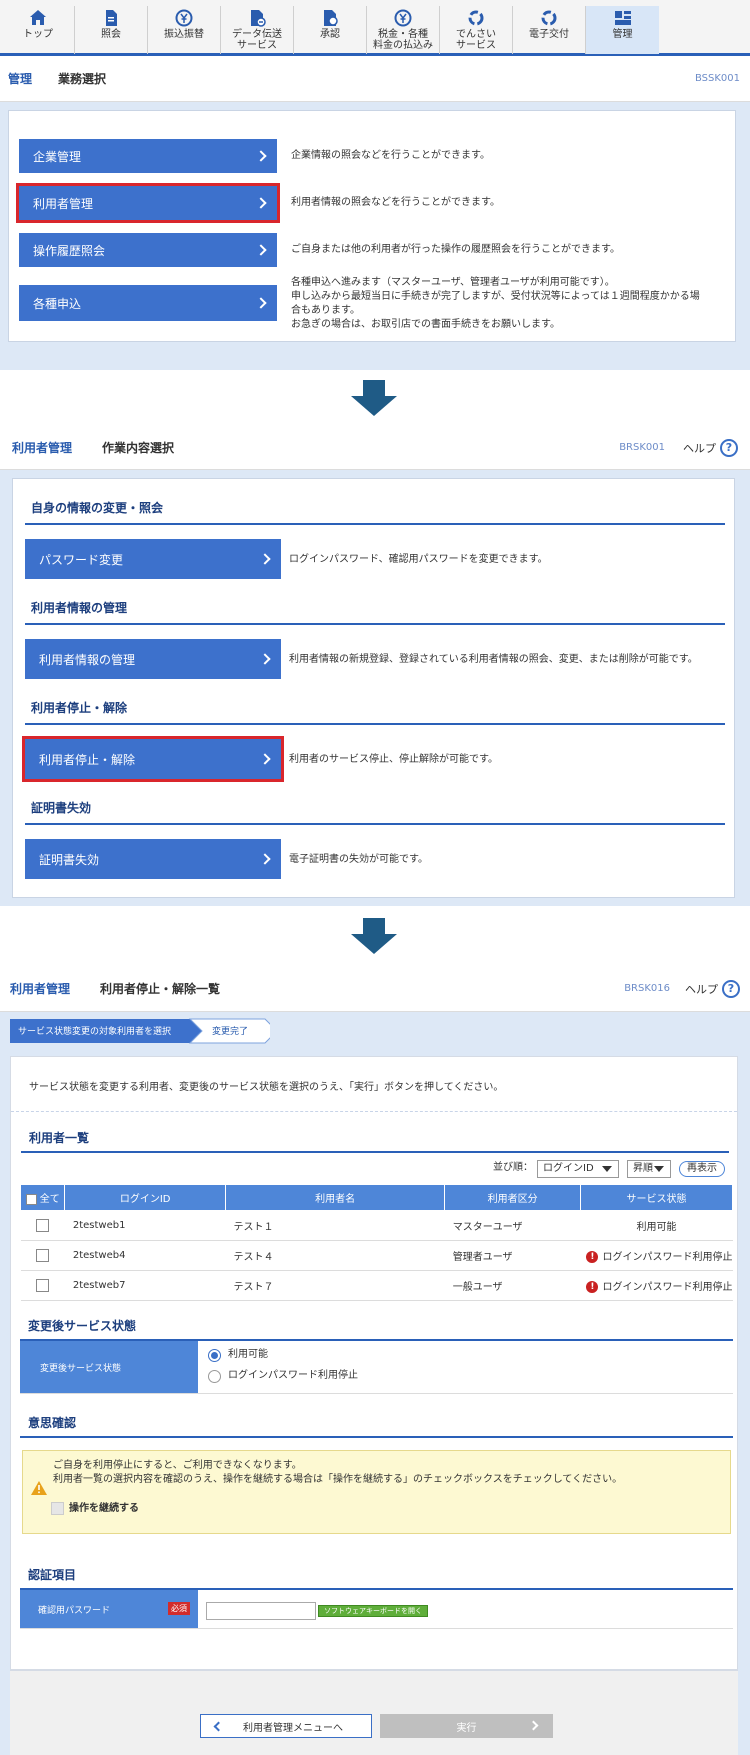 Image resolution: width=750 pixels, height=1755 pixels. What do you see at coordinates (373, 1611) in the screenshot?
I see `software-keyboard-button: ソフトウェアキーボードを開く` at bounding box center [373, 1611].